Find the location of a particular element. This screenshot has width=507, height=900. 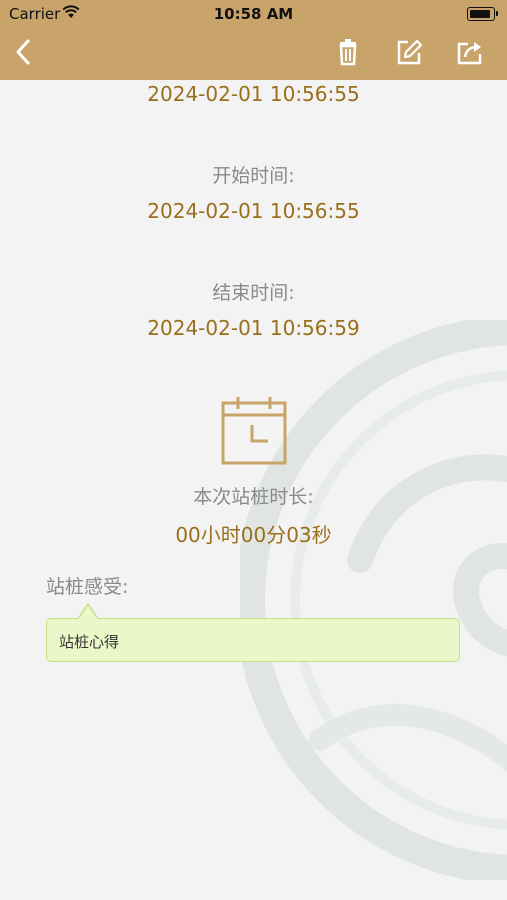

feeling-text: 站桩心得 is located at coordinates (89, 642).